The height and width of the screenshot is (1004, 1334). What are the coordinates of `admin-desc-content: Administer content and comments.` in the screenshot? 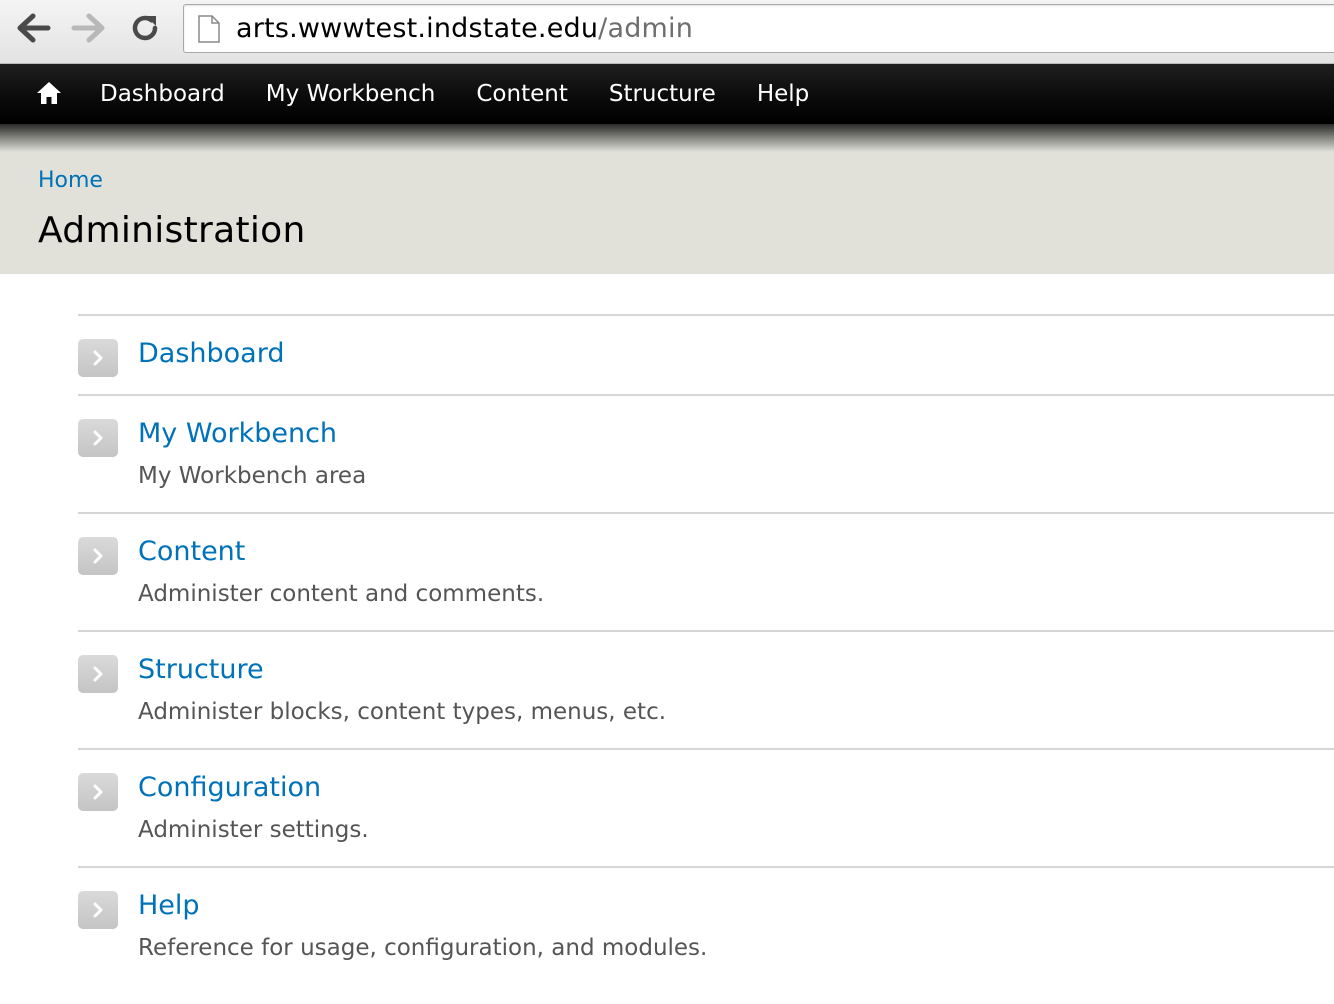 It's located at (341, 594).